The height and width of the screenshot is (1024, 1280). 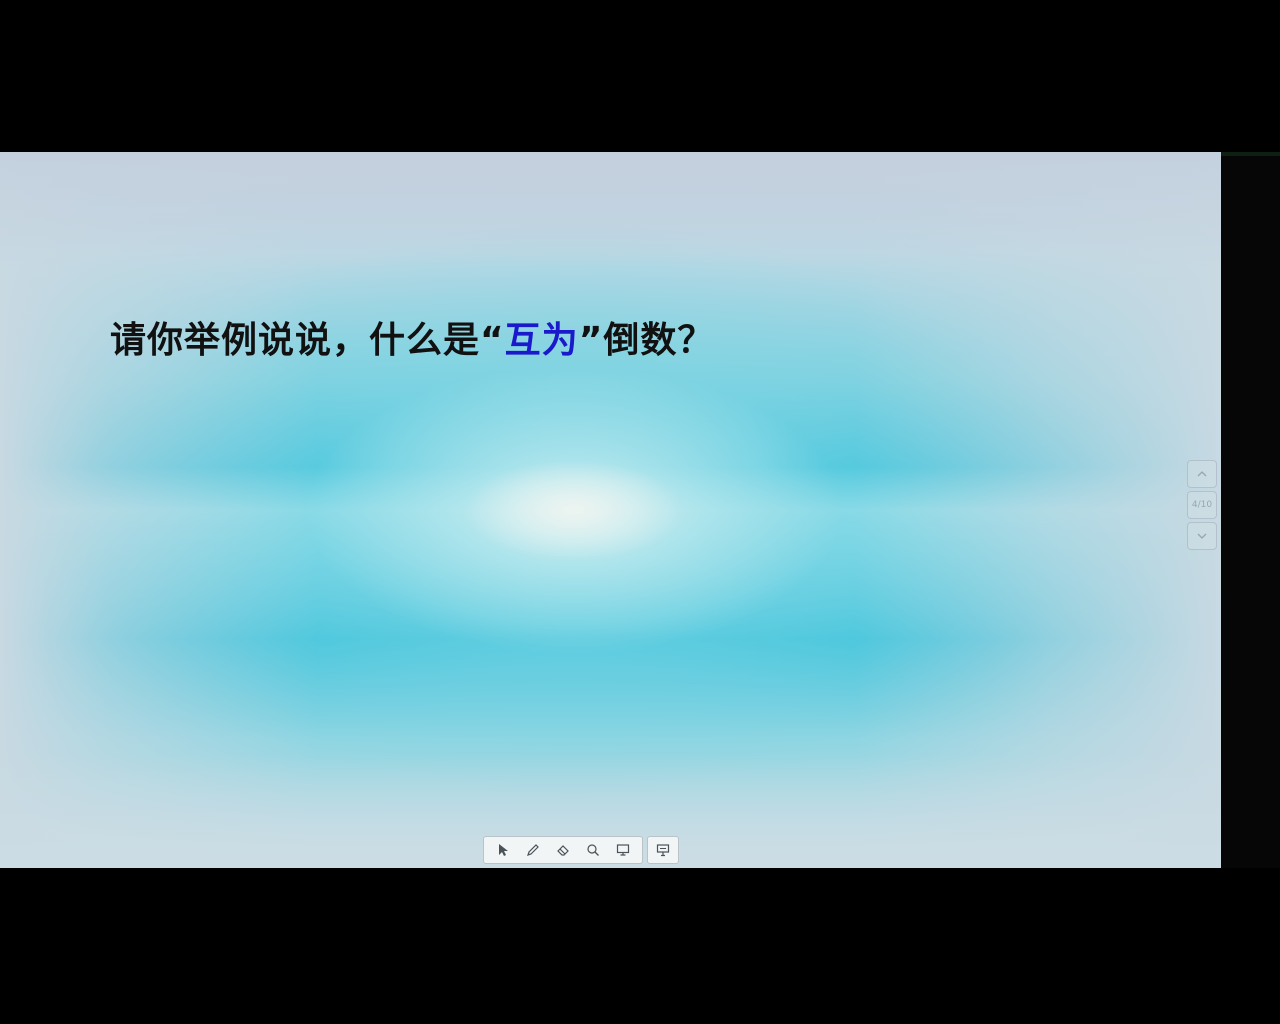 I want to click on question-text-end: ”倒数？, so click(x=646, y=340).